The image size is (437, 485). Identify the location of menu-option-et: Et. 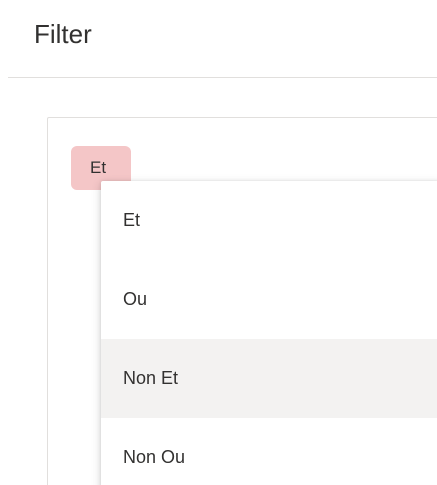
(269, 220).